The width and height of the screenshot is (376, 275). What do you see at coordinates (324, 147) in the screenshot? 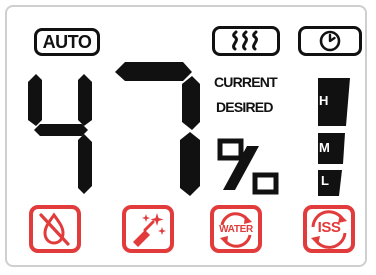
I see `fan-speed-medium-label: M` at bounding box center [324, 147].